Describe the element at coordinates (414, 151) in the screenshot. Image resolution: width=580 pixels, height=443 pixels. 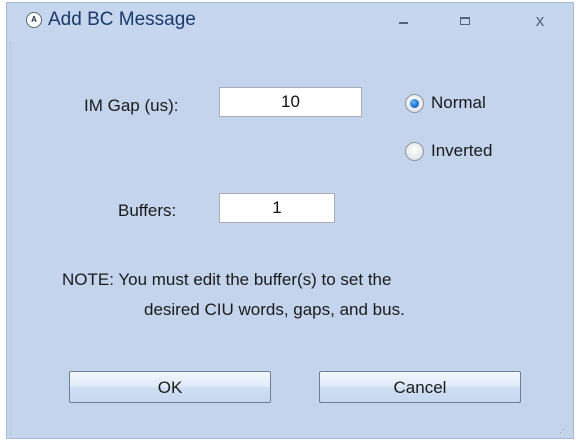
I see `radio-inverted-circle` at that location.